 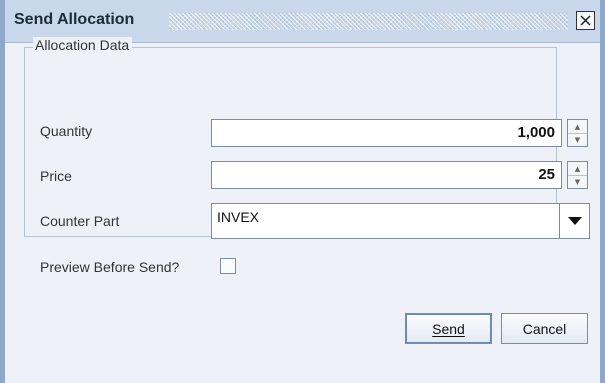 I want to click on quantity-spinner: ▲ ▼, so click(x=577, y=133).